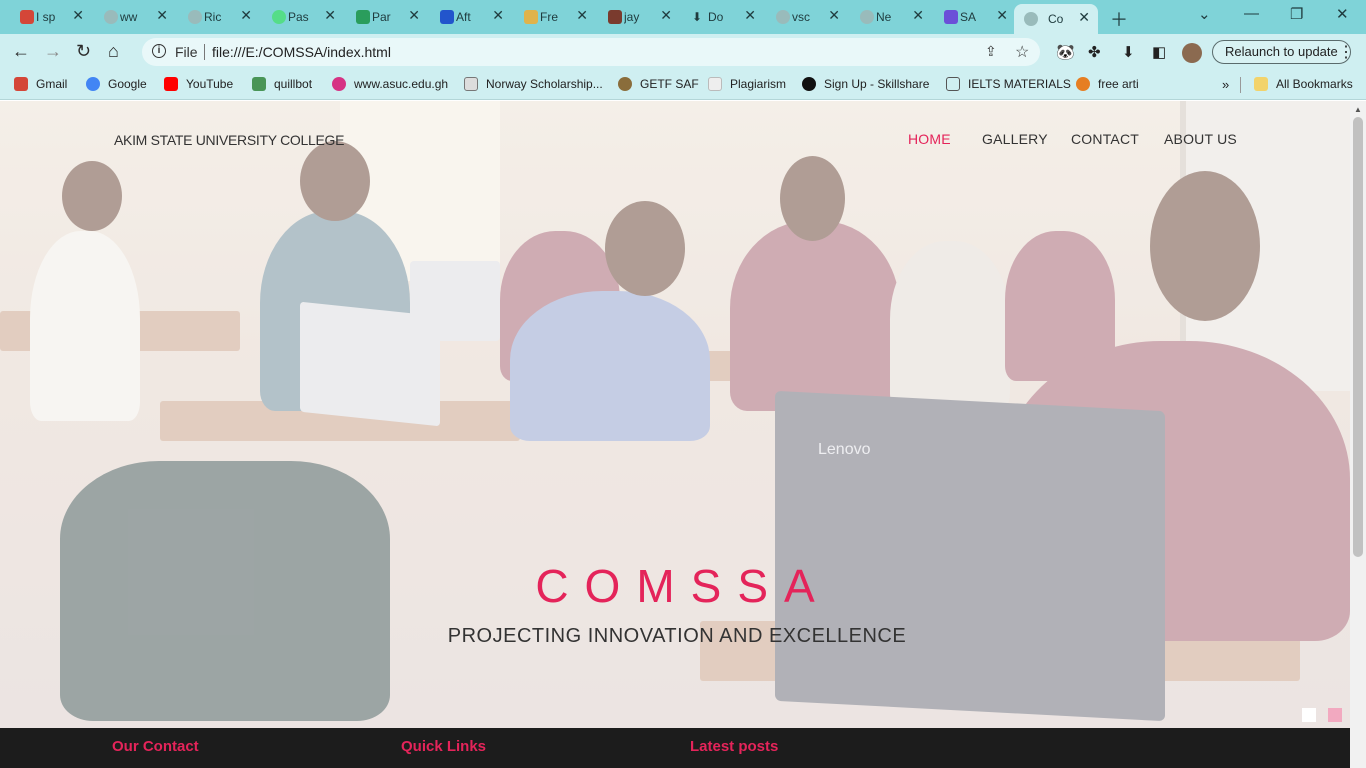  Describe the element at coordinates (155, 746) in the screenshot. I see `footer-heading-contact: Our Contact` at that location.